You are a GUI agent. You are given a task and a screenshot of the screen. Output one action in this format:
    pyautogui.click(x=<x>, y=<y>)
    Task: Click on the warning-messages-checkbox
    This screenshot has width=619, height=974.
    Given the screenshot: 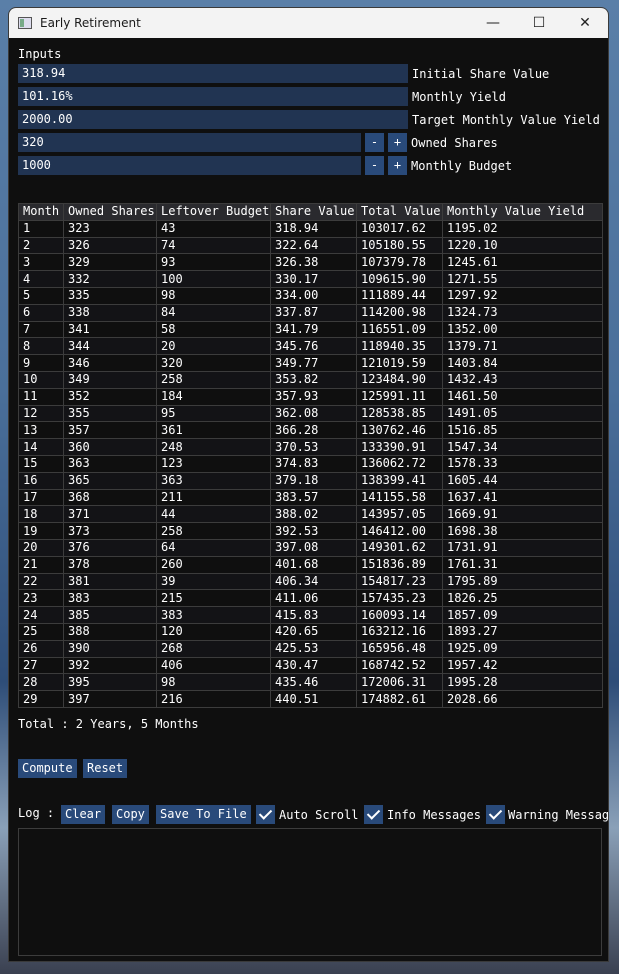 What is the action you would take?
    pyautogui.click(x=495, y=814)
    